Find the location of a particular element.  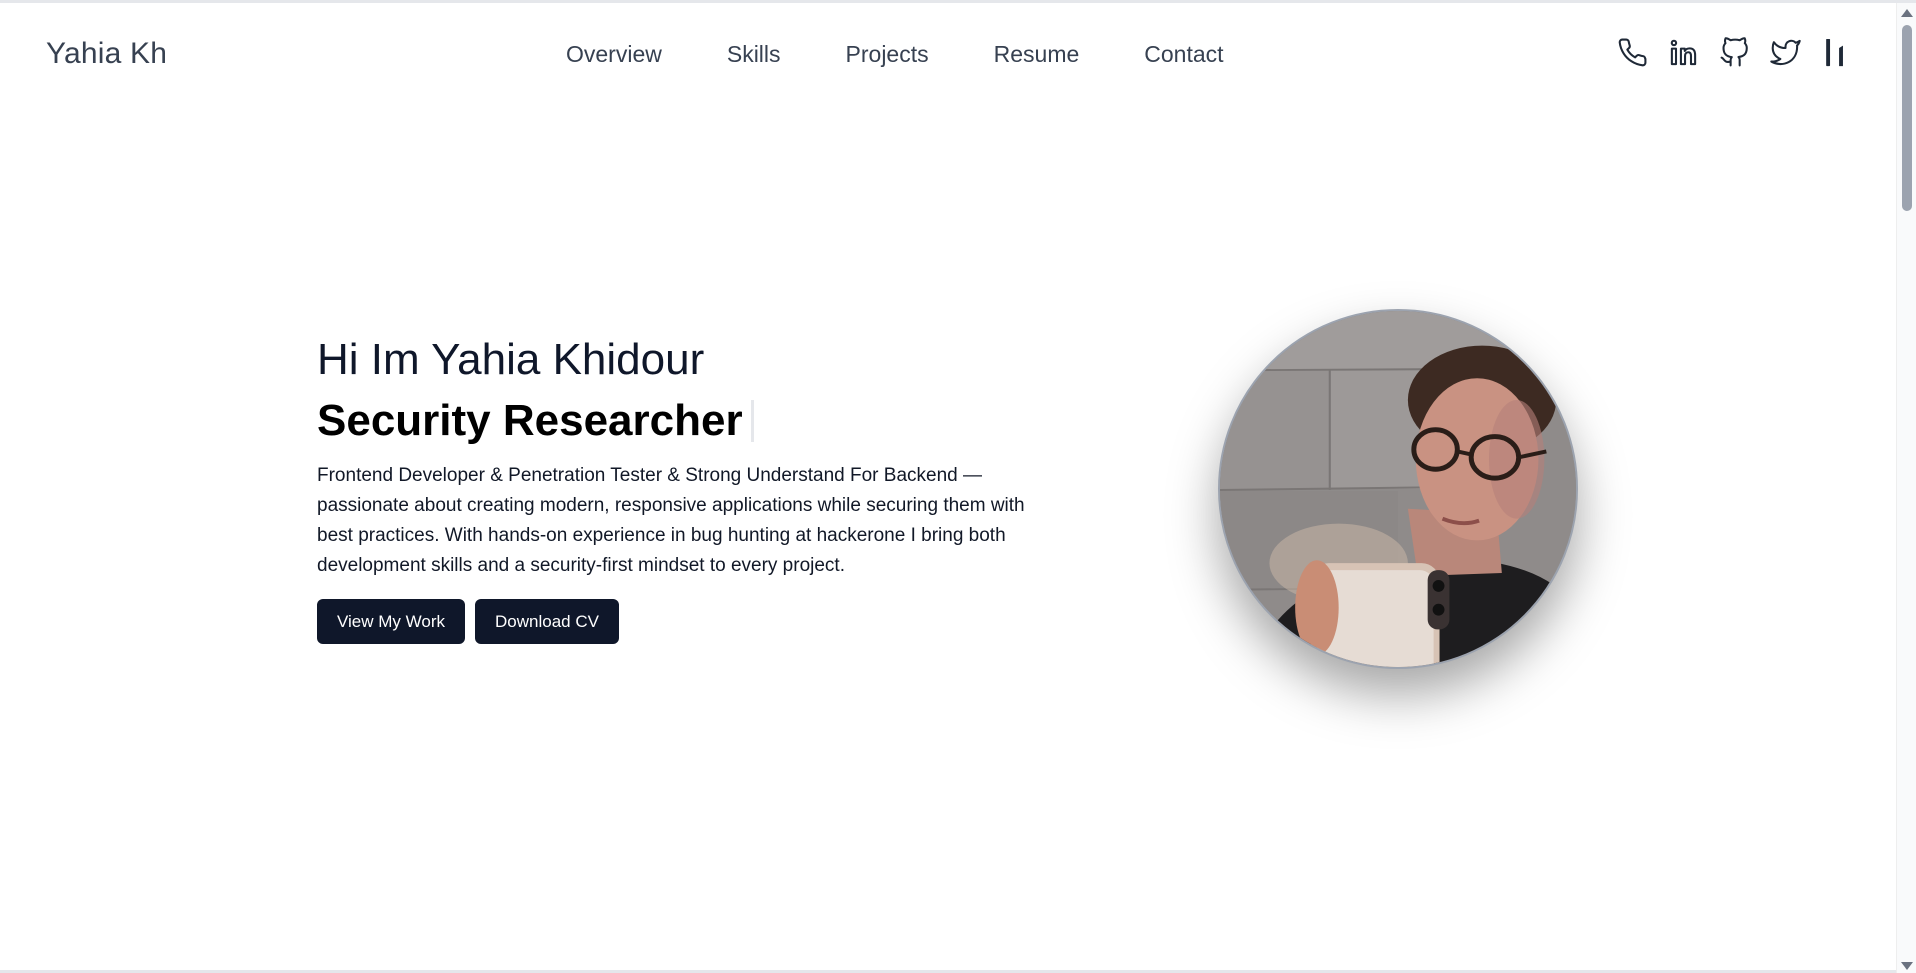

nav-link-resume: Resume is located at coordinates (1037, 54).